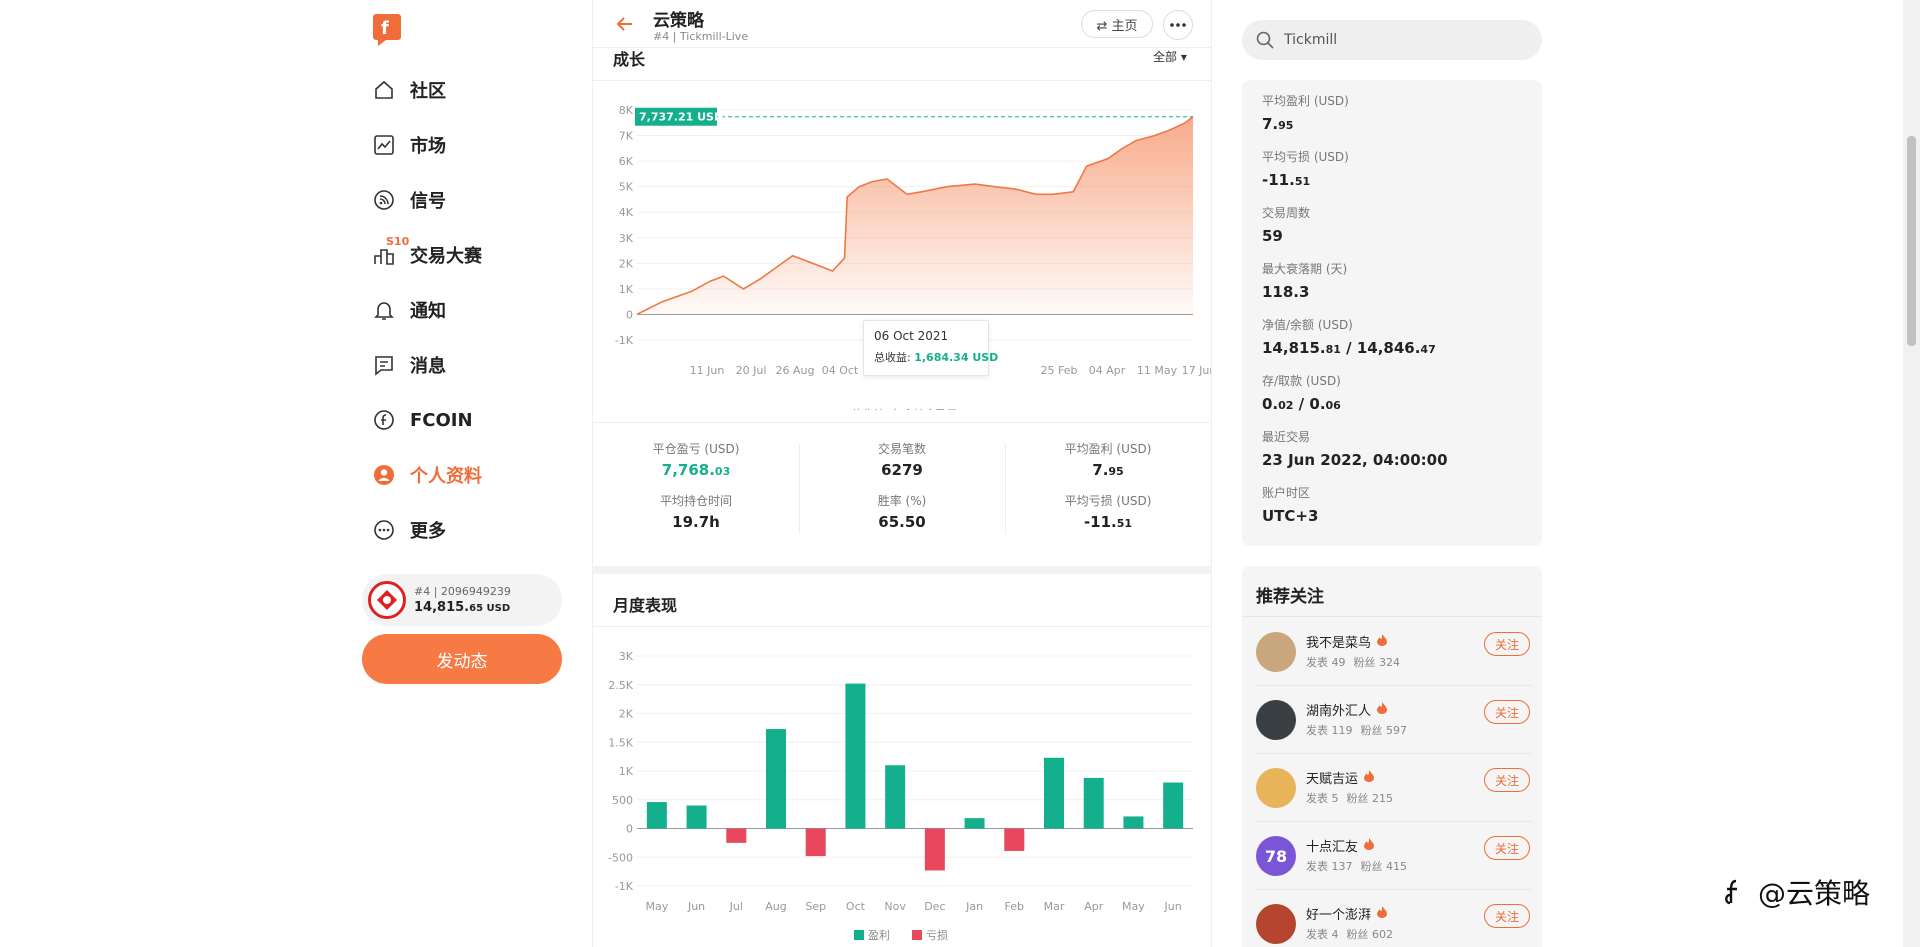  What do you see at coordinates (626, 289) in the screenshot?
I see `y-tick-label: 1K` at bounding box center [626, 289].